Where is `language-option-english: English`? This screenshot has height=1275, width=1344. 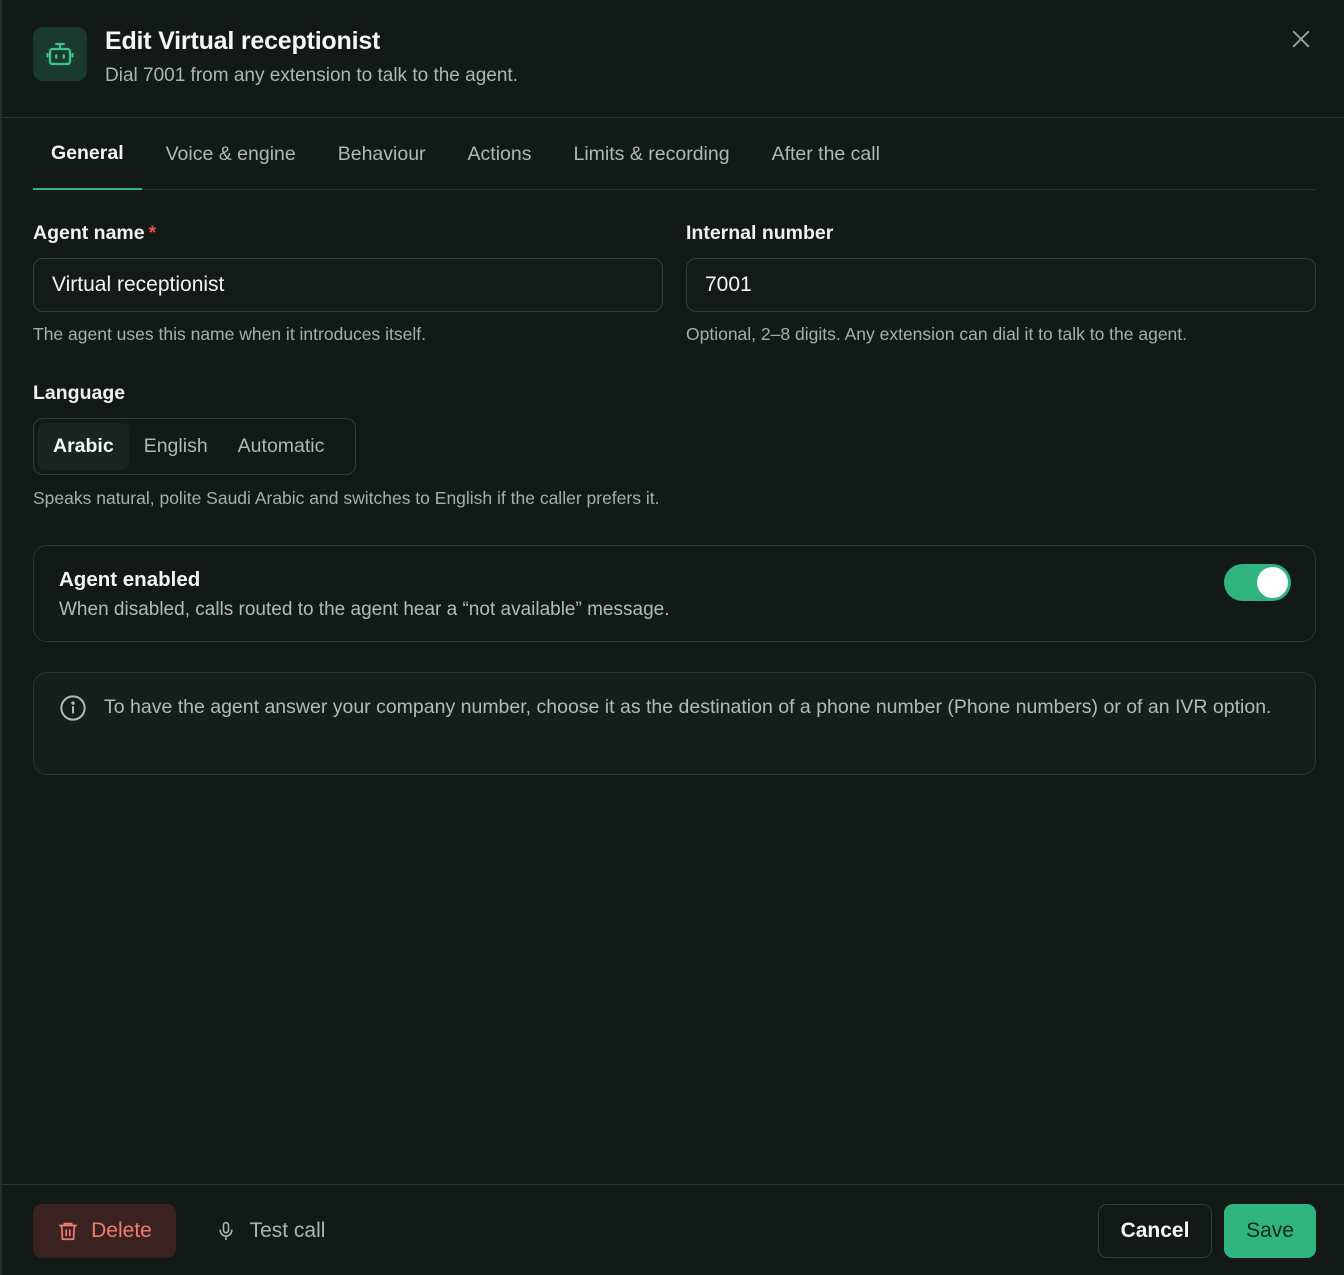 language-option-english: English is located at coordinates (176, 446).